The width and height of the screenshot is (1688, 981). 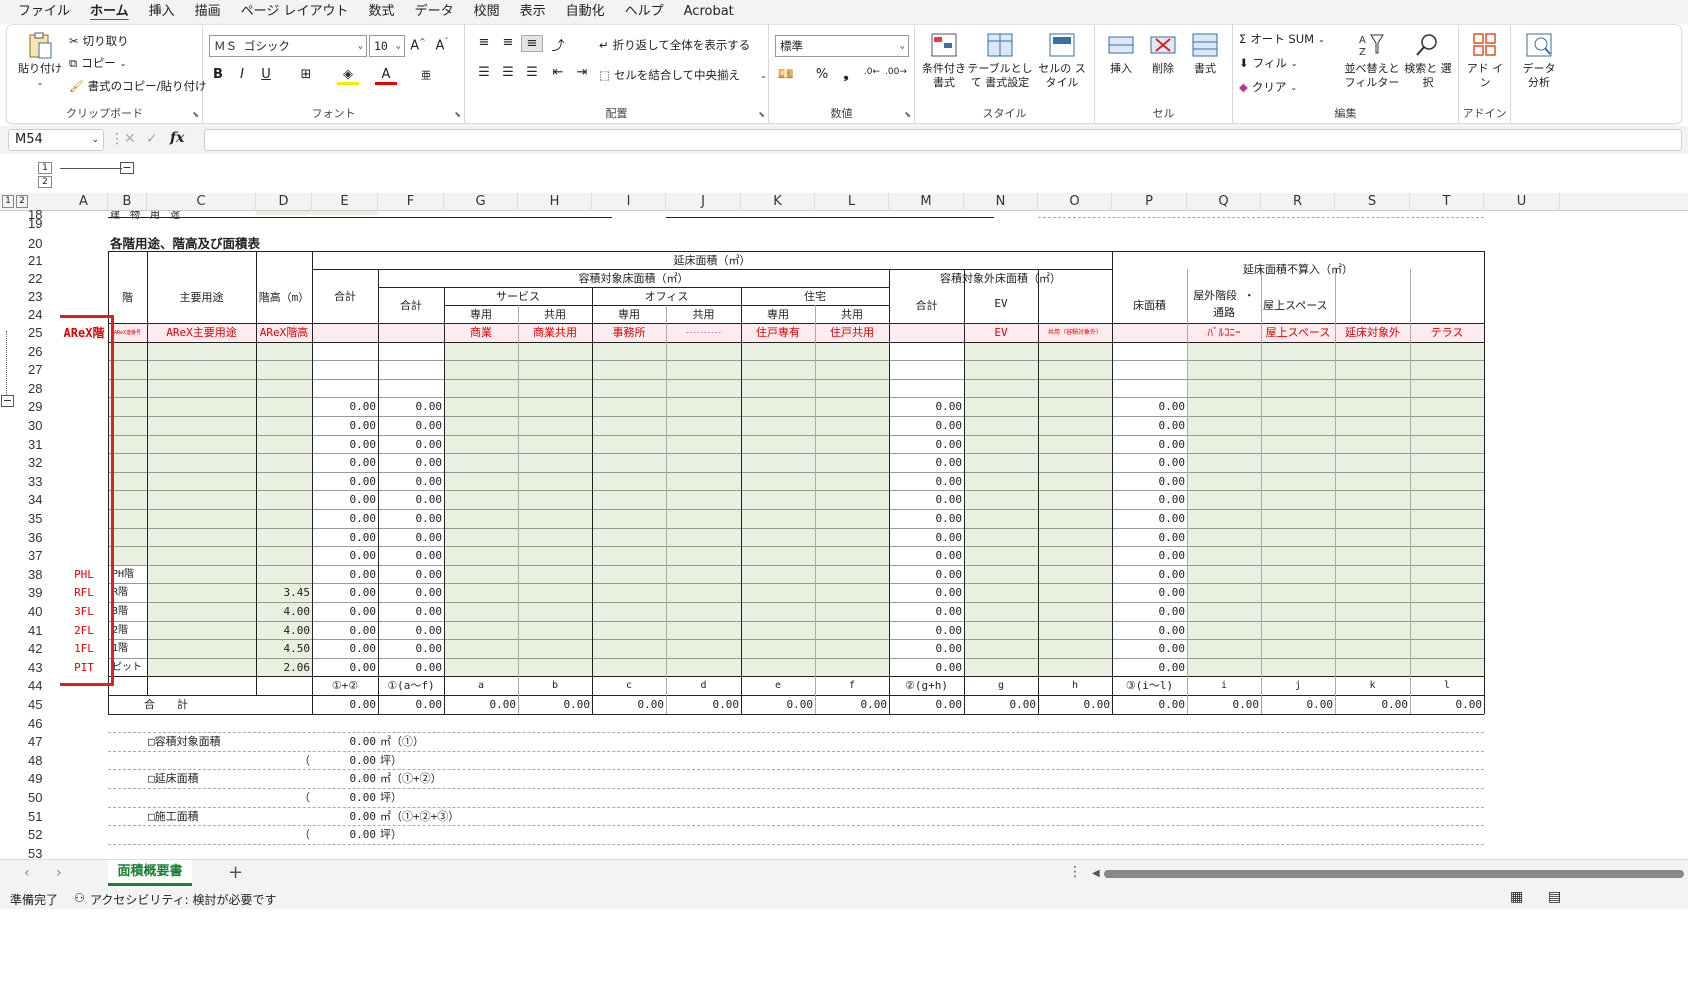 What do you see at coordinates (508, 42) in the screenshot?
I see `align-middle-icon: ≡` at bounding box center [508, 42].